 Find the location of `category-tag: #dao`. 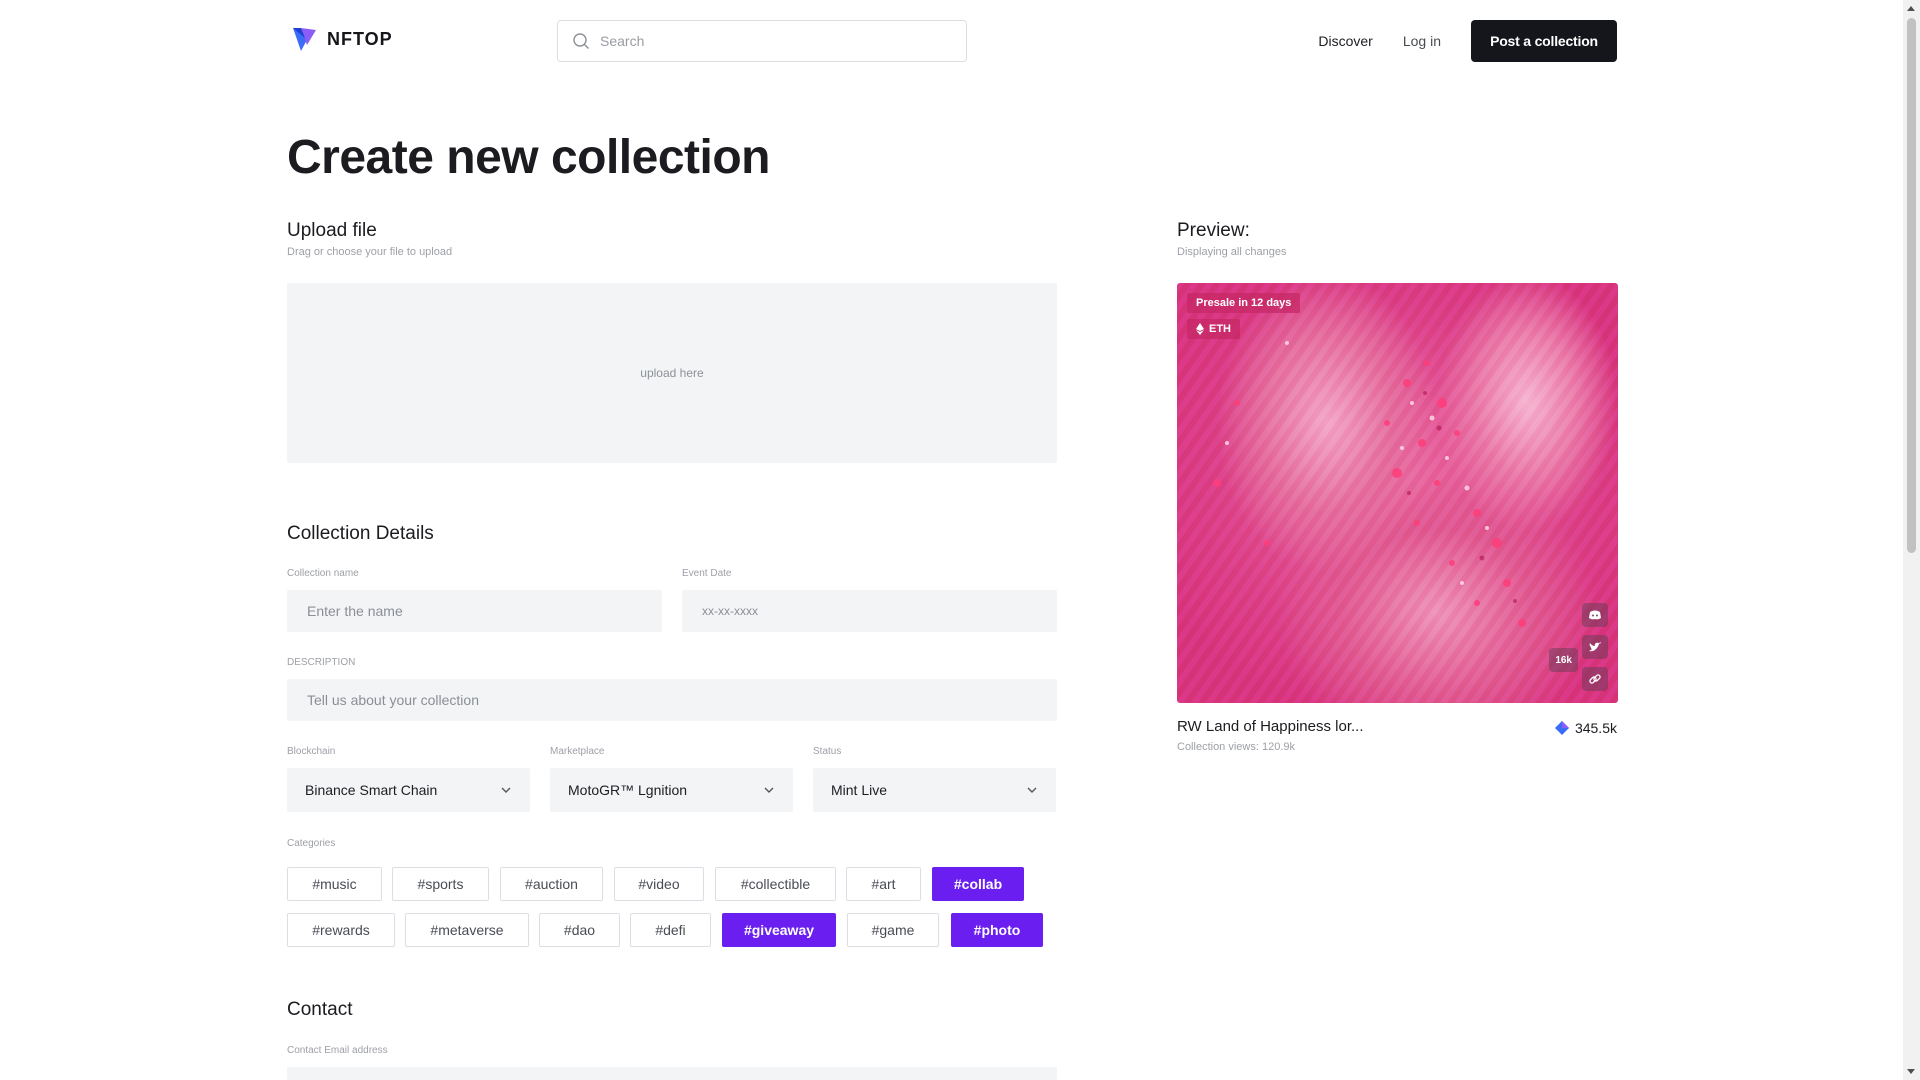

category-tag: #dao is located at coordinates (579, 930).